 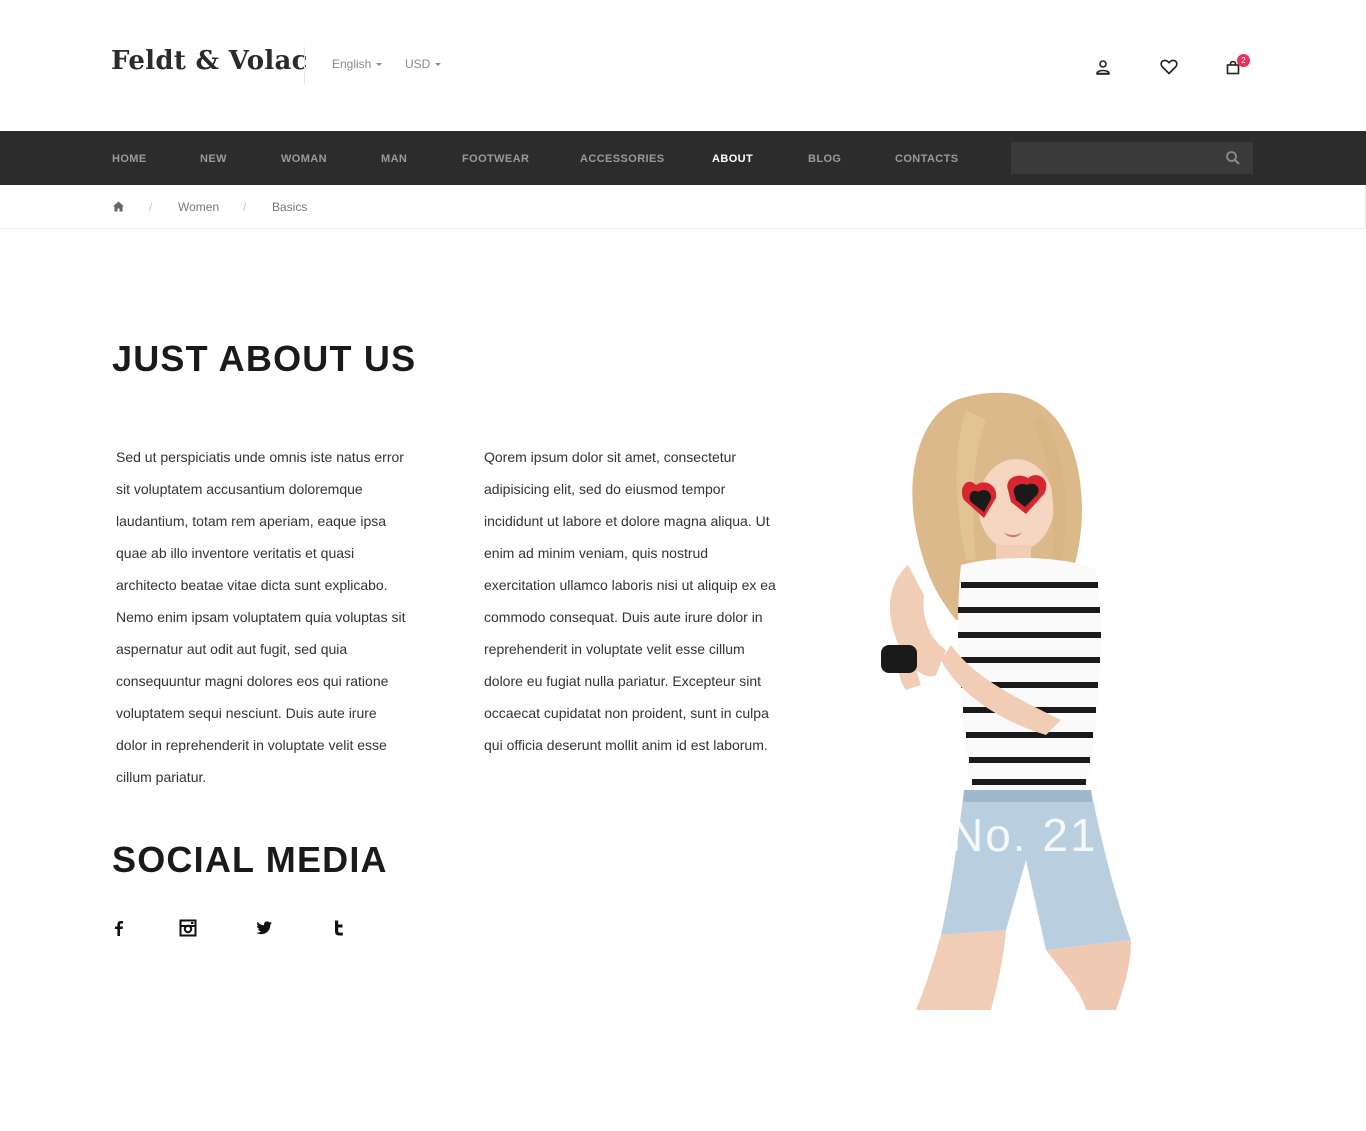 I want to click on brand-logo: Feldt & Volac, so click(x=209, y=61).